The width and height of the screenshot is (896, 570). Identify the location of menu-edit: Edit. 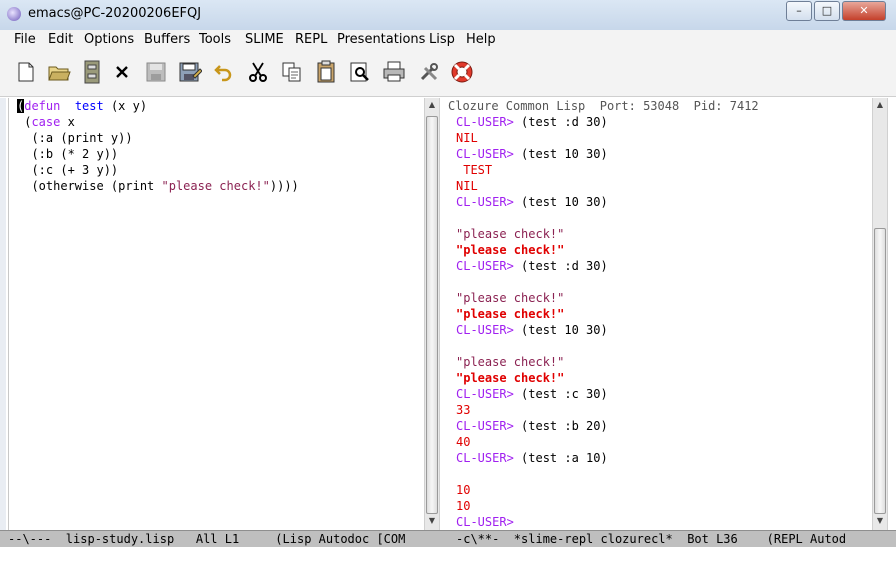
(60, 39).